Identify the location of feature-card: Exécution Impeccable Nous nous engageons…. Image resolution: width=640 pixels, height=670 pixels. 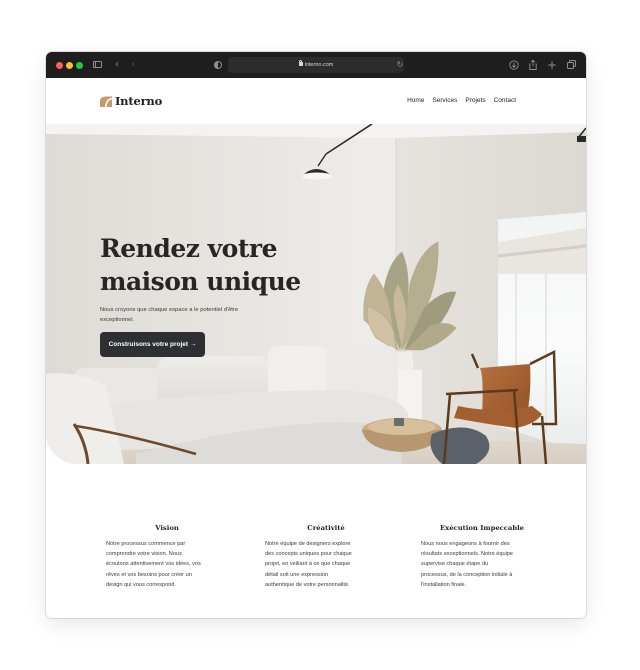
(482, 556).